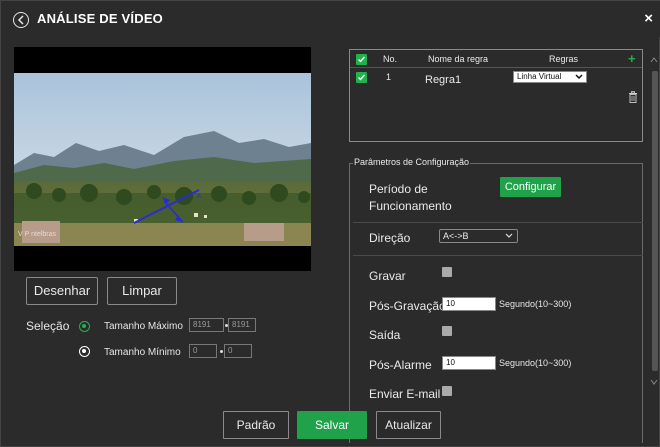 Image resolution: width=660 pixels, height=447 pixels. Describe the element at coordinates (361, 77) in the screenshot. I see `row-checkbox` at that location.